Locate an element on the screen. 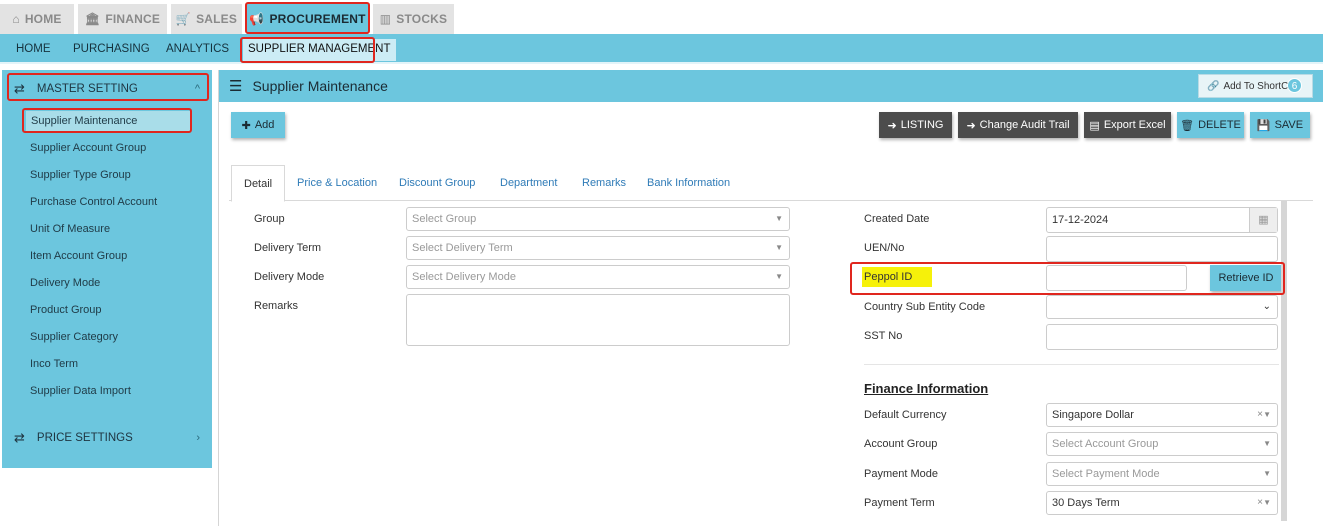 The width and height of the screenshot is (1323, 526). tab-department: Department is located at coordinates (528, 183).